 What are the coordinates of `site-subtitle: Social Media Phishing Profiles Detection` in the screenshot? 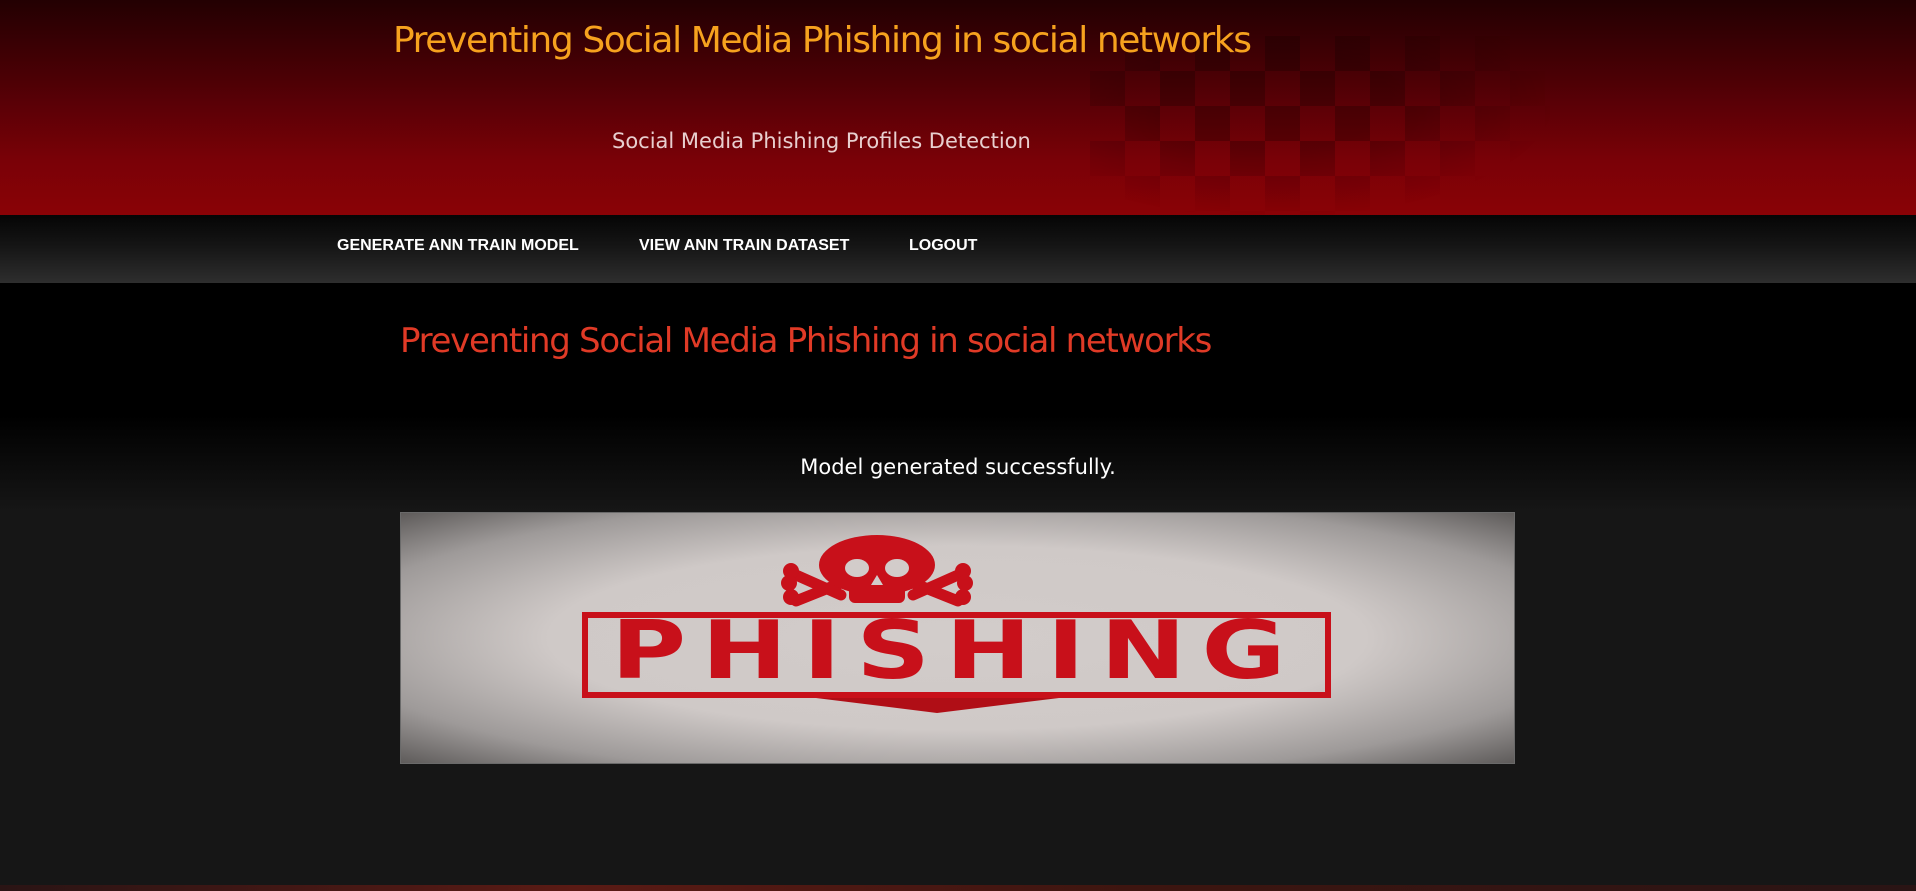 It's located at (821, 141).